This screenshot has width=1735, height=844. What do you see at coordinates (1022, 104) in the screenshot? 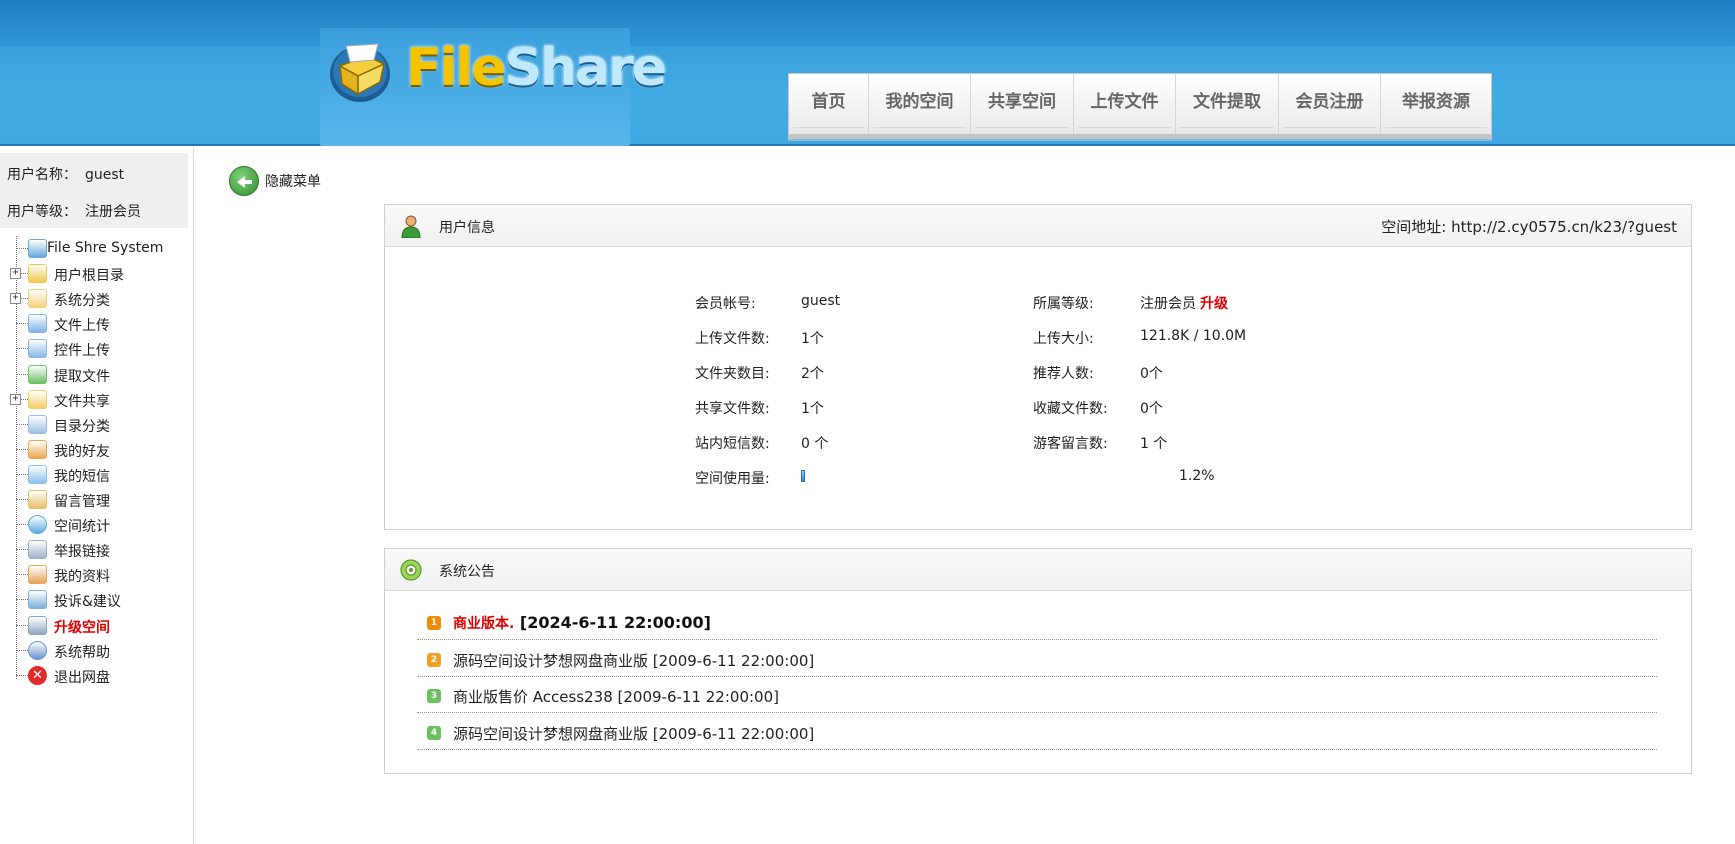
I see `nav-shared-space: 共享空间` at bounding box center [1022, 104].